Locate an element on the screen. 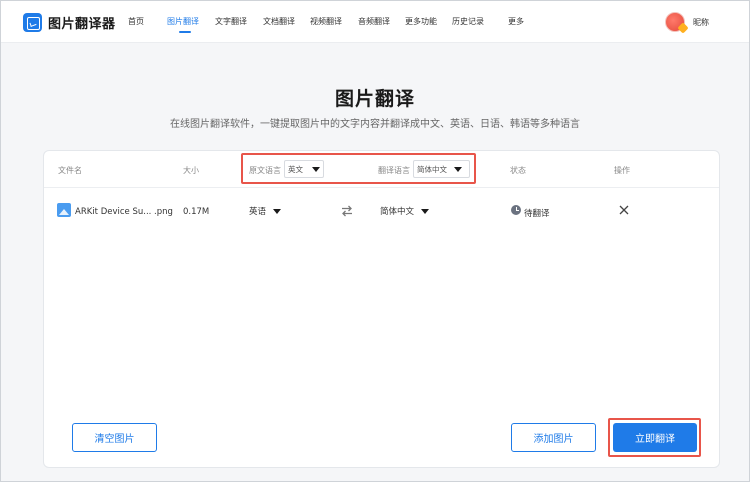 Image resolution: width=750 pixels, height=482 pixels. nav-active-indicator is located at coordinates (185, 32).